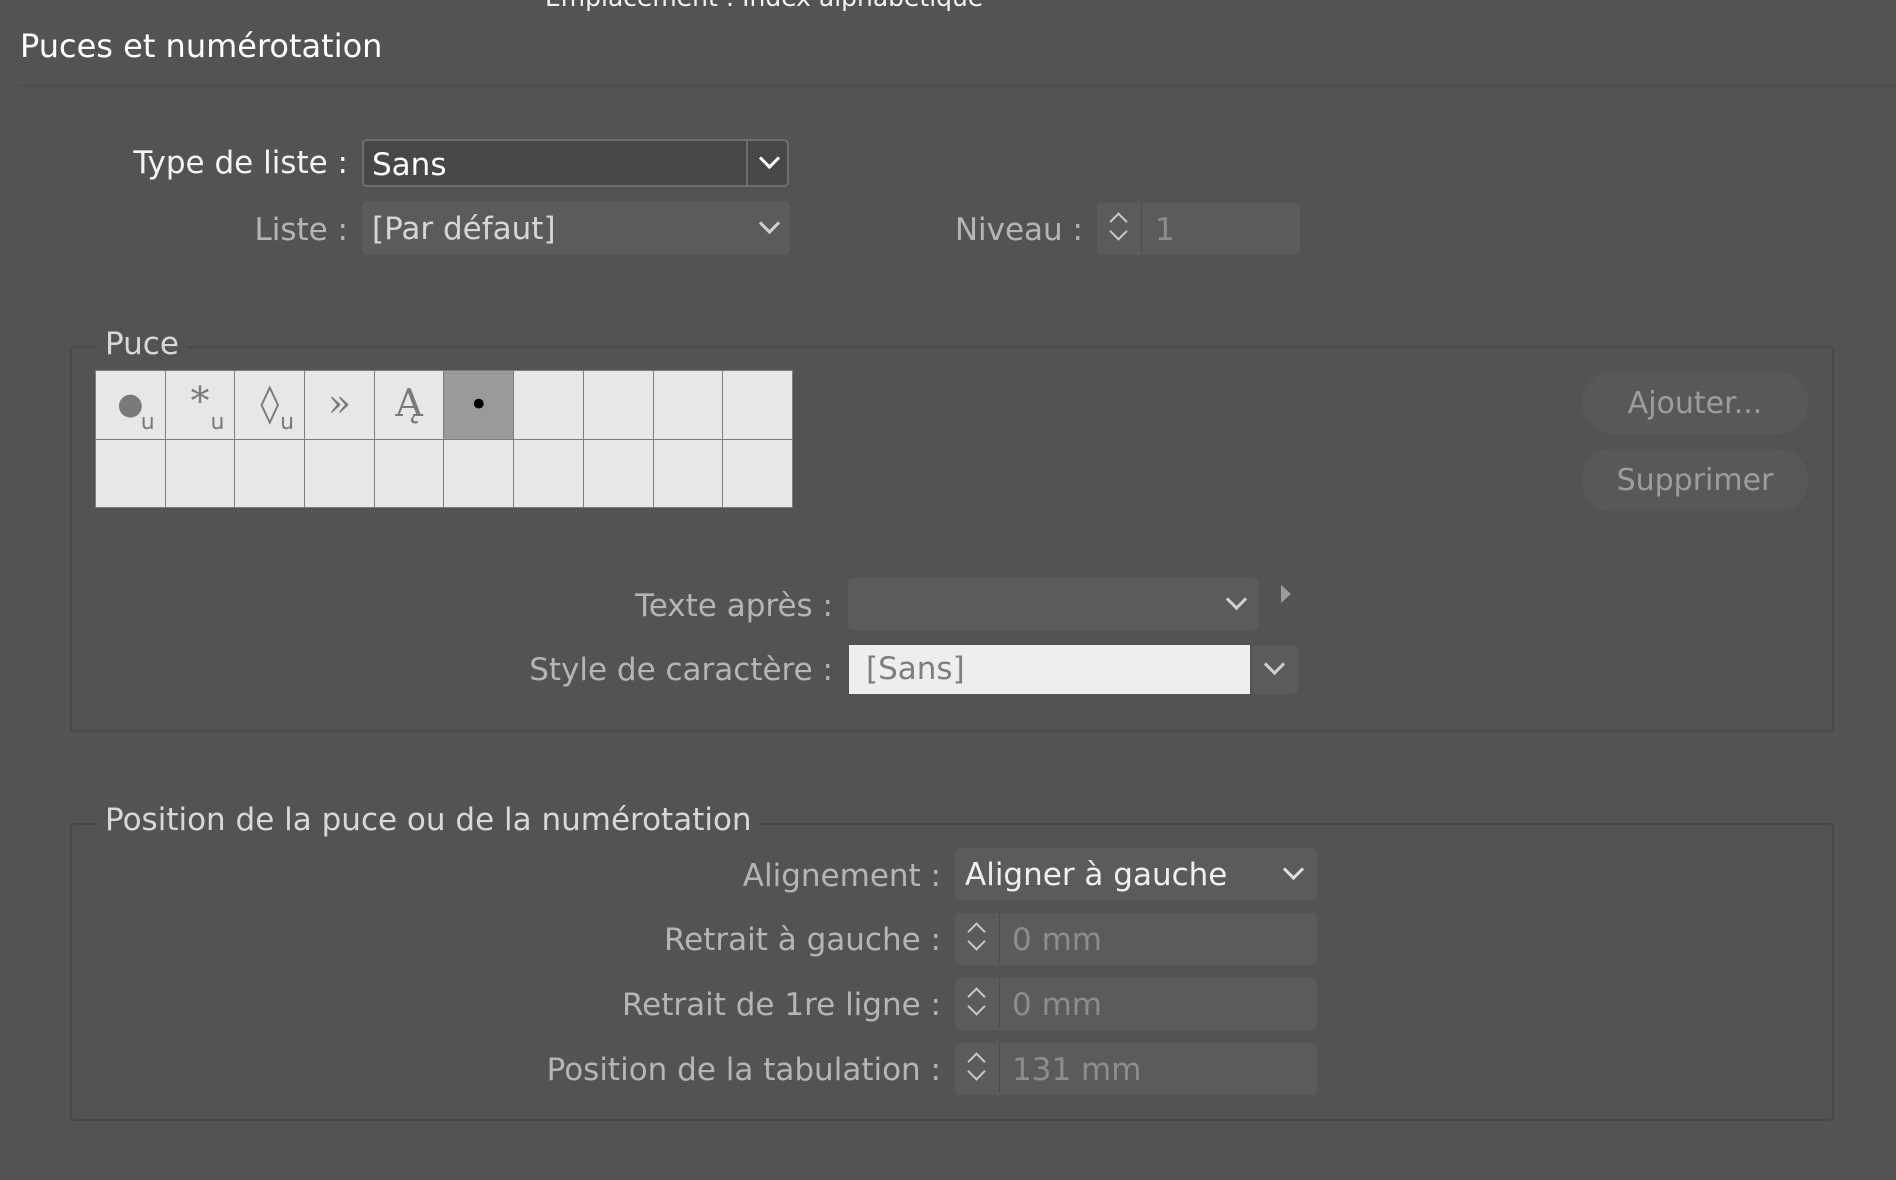 This screenshot has width=1896, height=1180. I want to click on level-stepper, so click(1119, 228).